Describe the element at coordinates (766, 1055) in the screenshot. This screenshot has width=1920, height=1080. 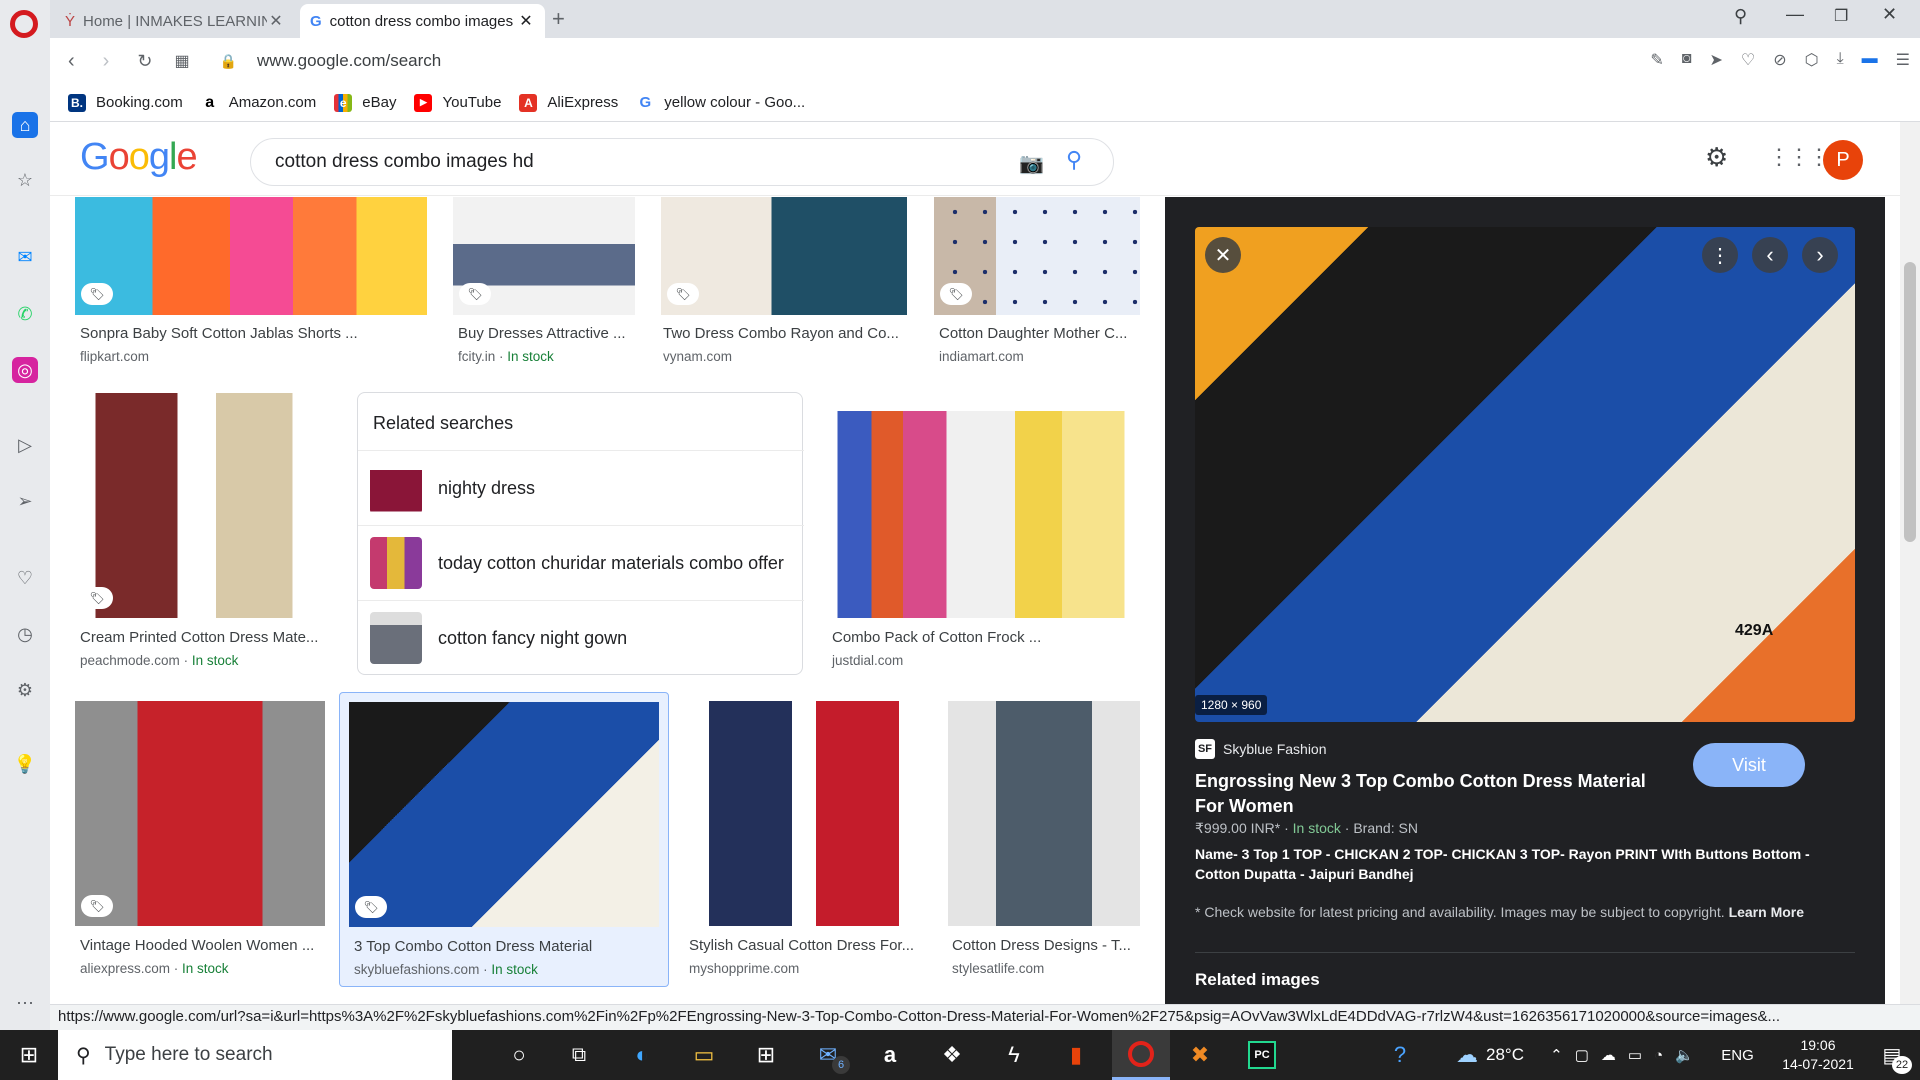
I see `store-icon: ⊞` at that location.